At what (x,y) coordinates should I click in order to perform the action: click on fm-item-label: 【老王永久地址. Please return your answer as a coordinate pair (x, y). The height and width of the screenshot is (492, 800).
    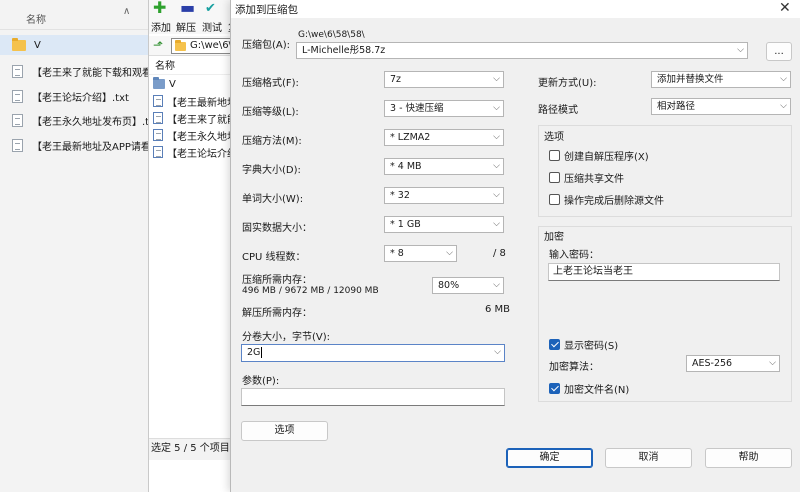
    Looking at the image, I should click on (202, 137).